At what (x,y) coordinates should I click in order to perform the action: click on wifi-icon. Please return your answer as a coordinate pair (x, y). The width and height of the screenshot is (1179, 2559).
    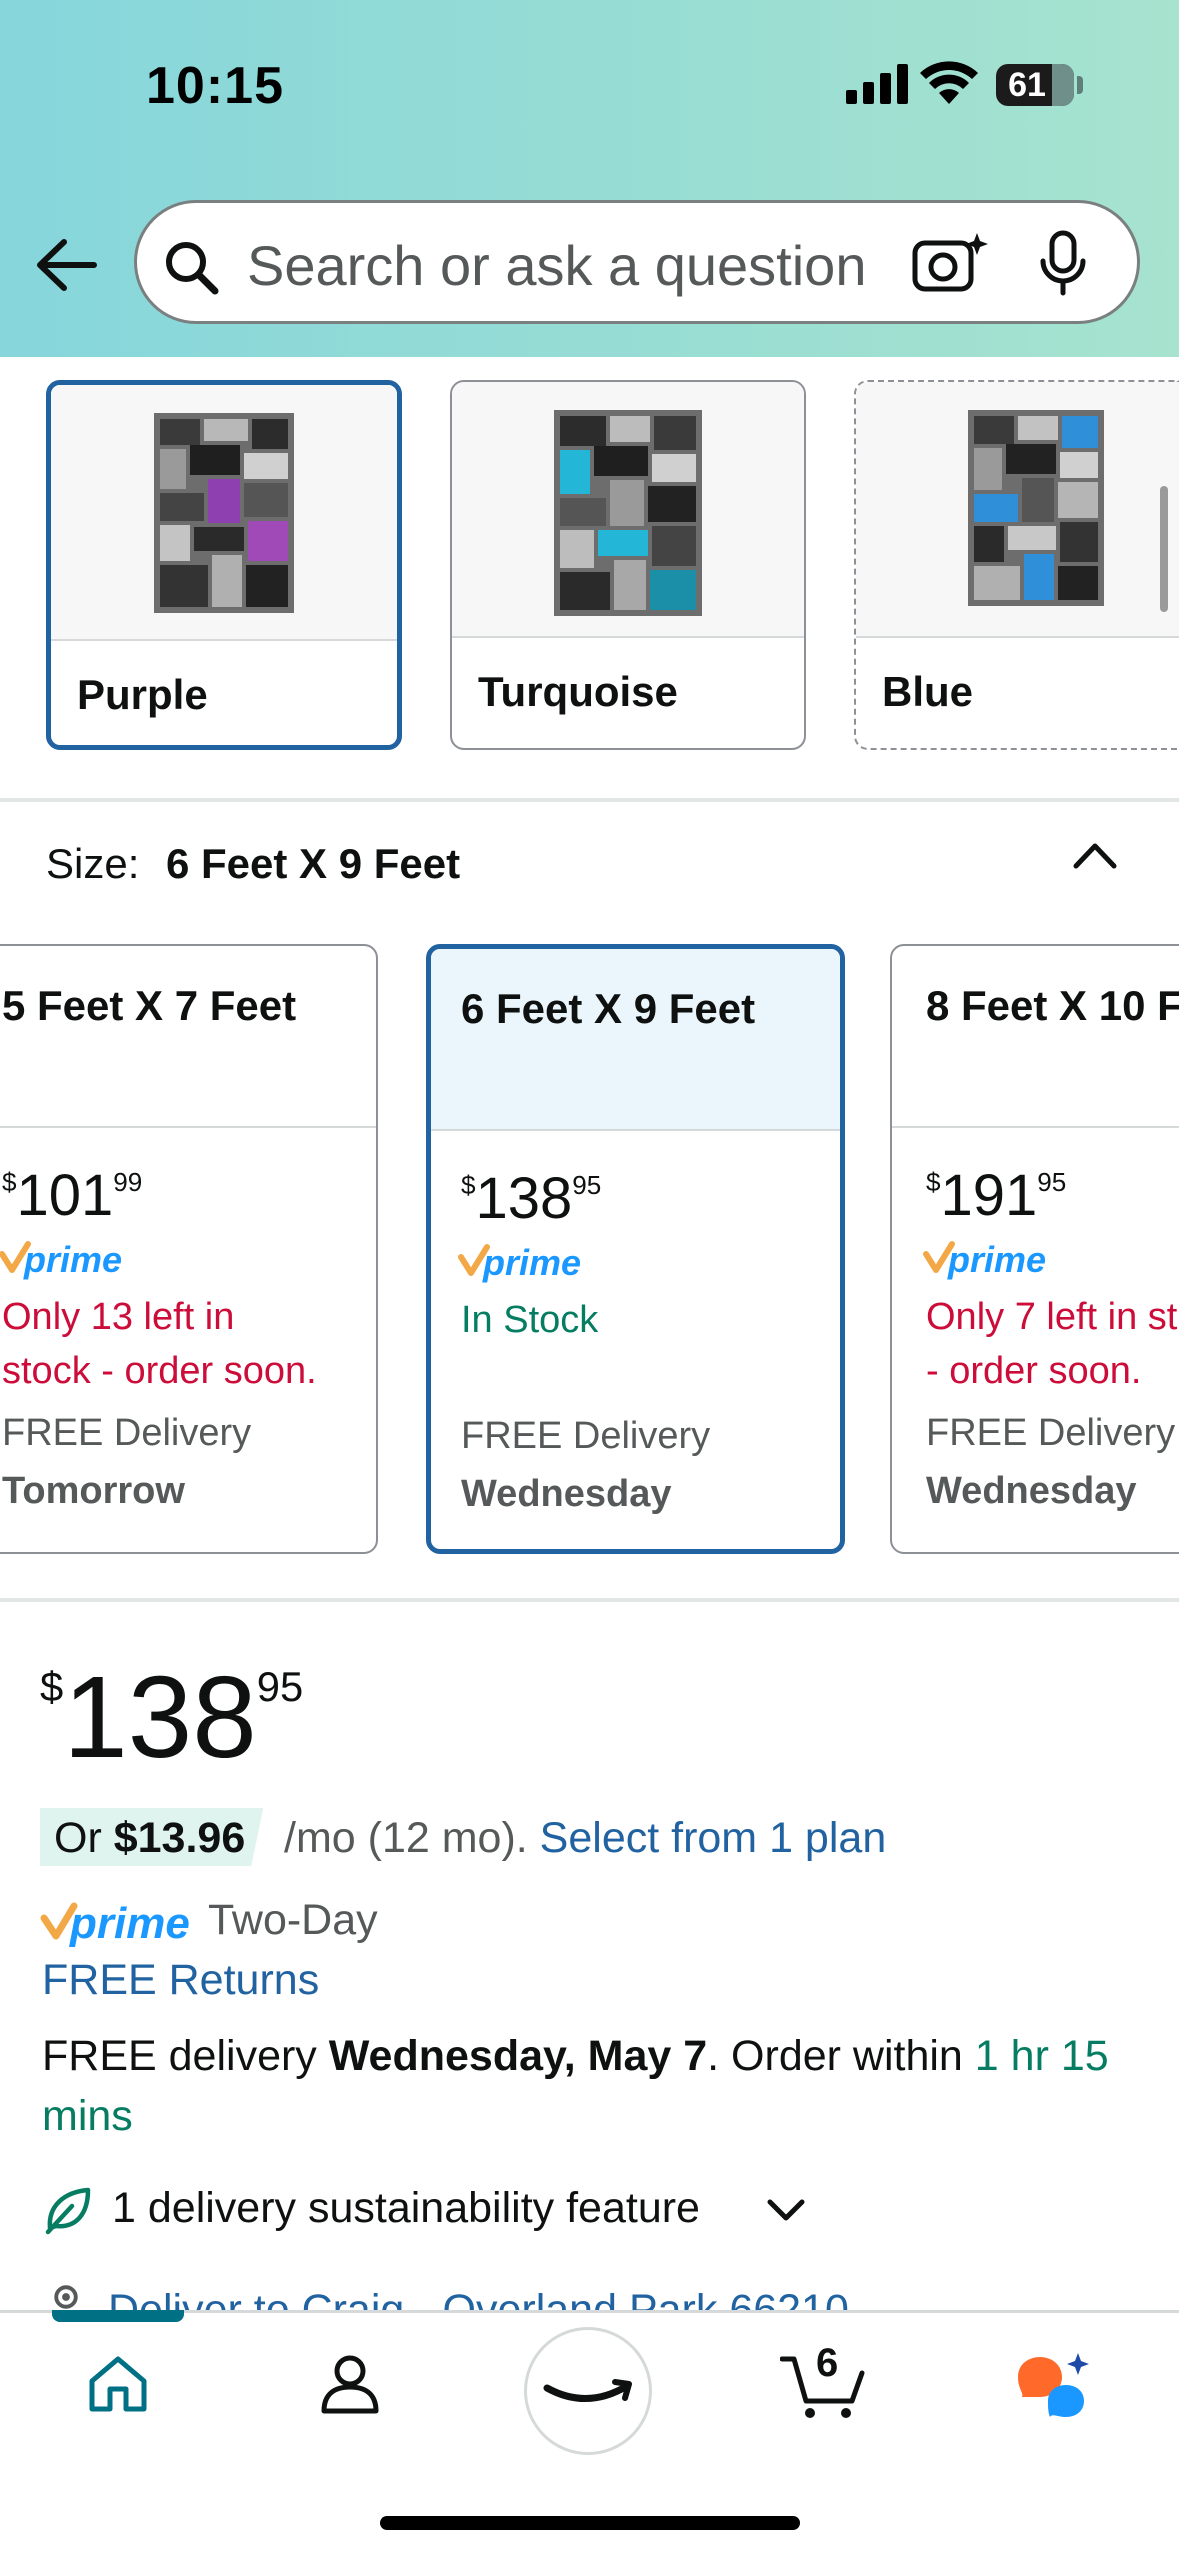
    Looking at the image, I should click on (949, 82).